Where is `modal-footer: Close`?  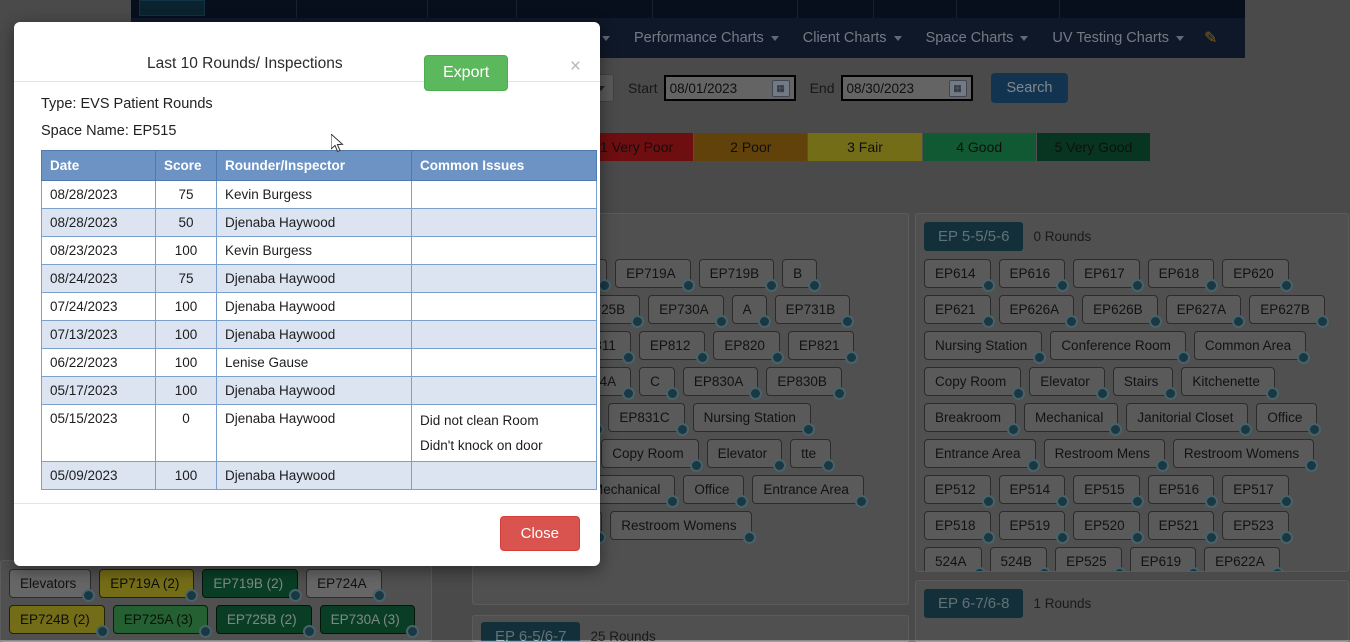
modal-footer: Close is located at coordinates (307, 534).